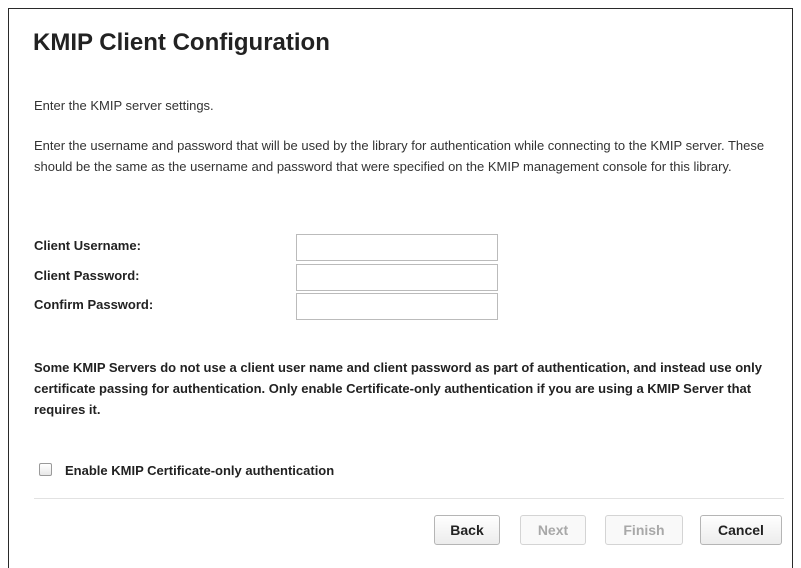 The image size is (801, 568). I want to click on cancel-button: Cancel, so click(741, 530).